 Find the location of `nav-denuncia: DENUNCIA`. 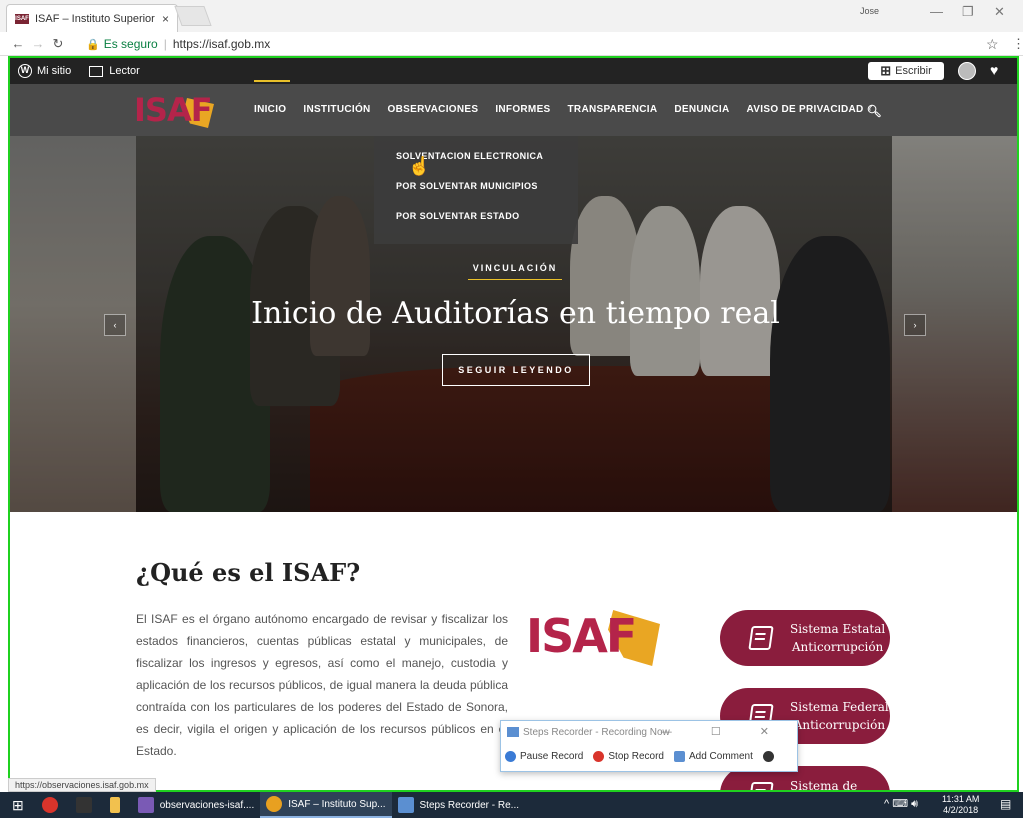

nav-denuncia: DENUNCIA is located at coordinates (701, 111).